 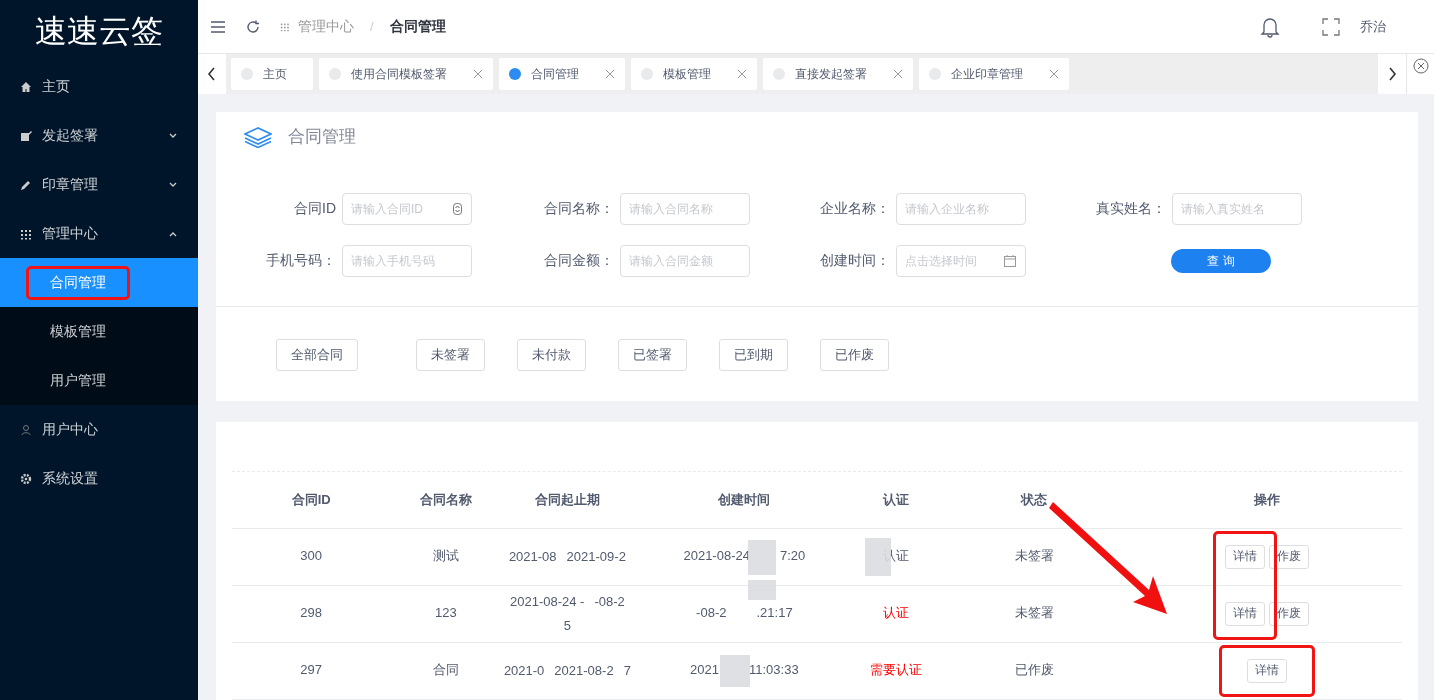 I want to click on cell-text: 2021-08-24 -, so click(x=547, y=602).